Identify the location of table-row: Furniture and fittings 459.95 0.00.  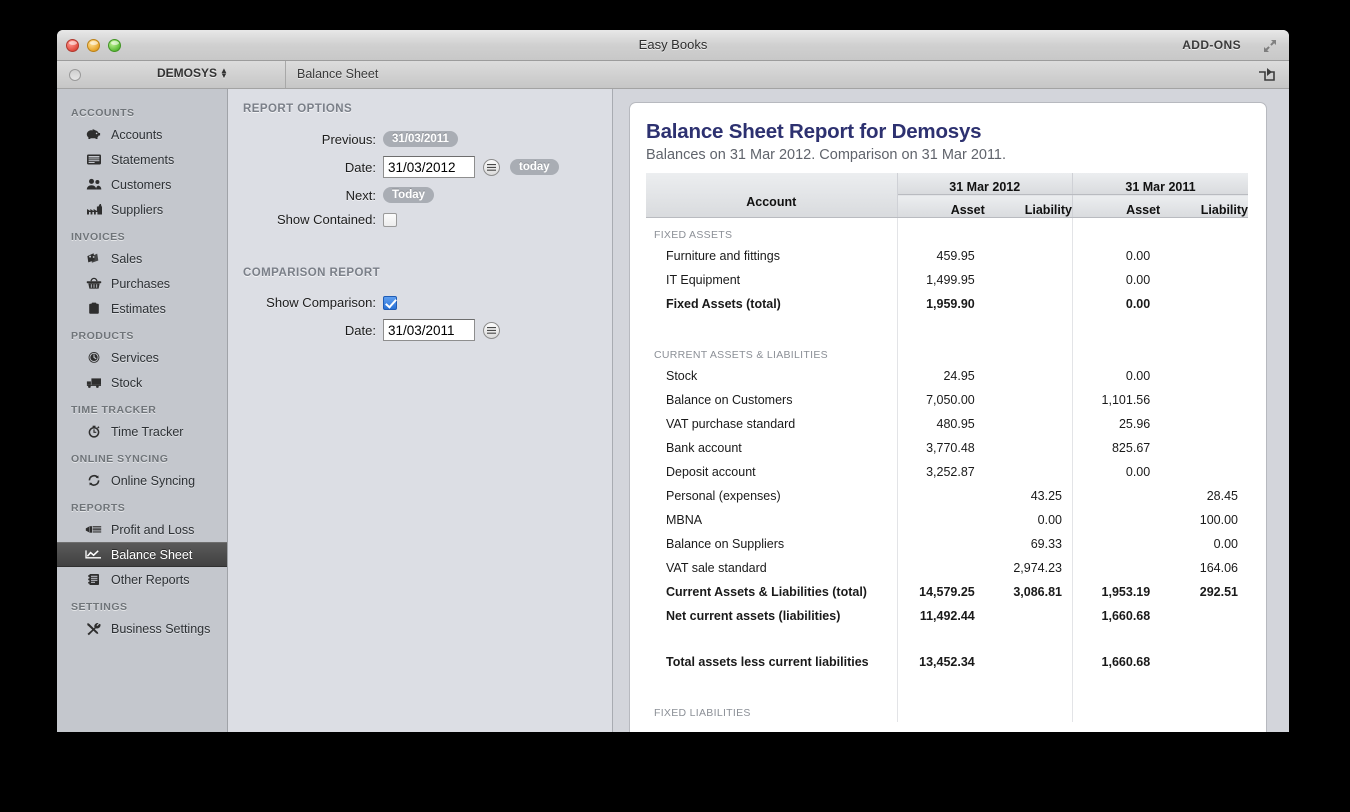
(947, 255).